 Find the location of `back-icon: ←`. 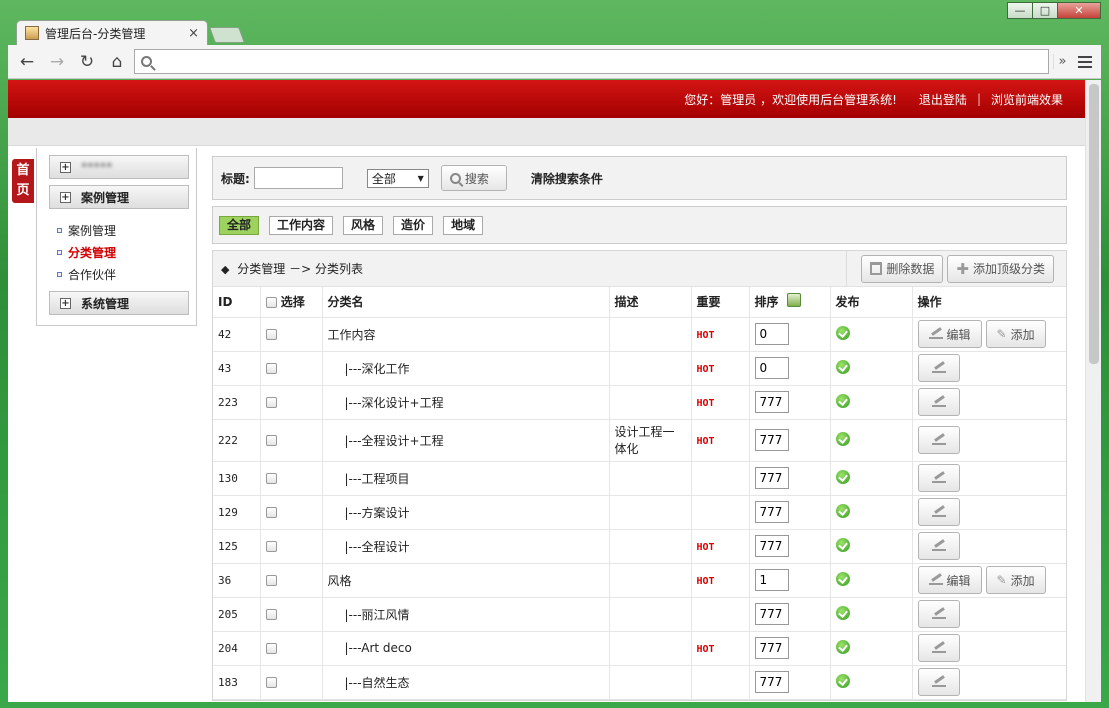

back-icon: ← is located at coordinates (27, 62).